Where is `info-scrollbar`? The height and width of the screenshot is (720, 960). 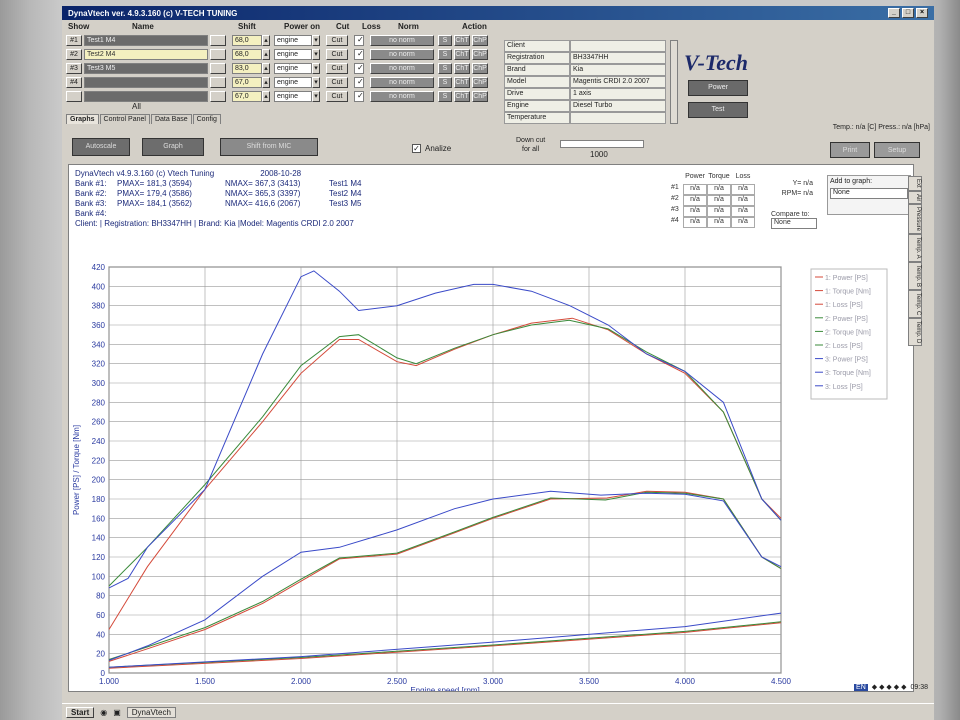 info-scrollbar is located at coordinates (674, 82).